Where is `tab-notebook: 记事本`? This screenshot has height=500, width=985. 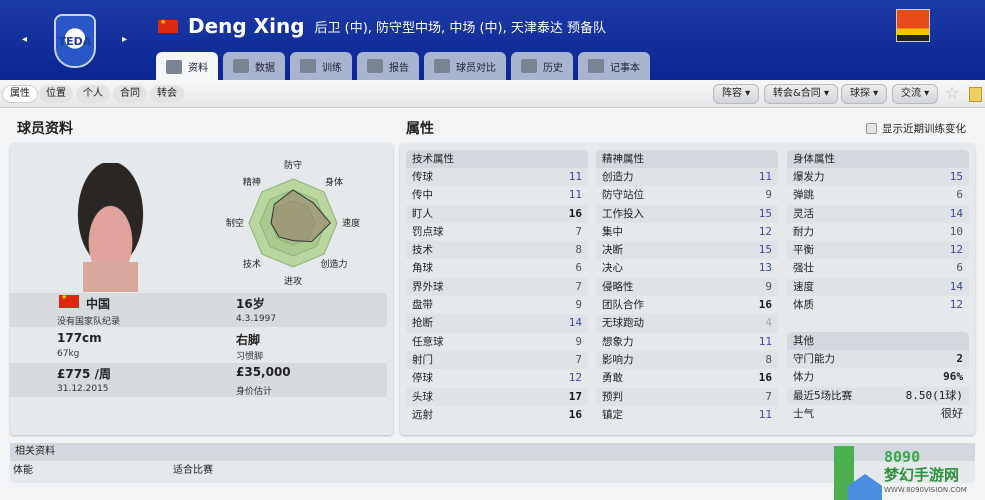 tab-notebook: 记事本 is located at coordinates (614, 66).